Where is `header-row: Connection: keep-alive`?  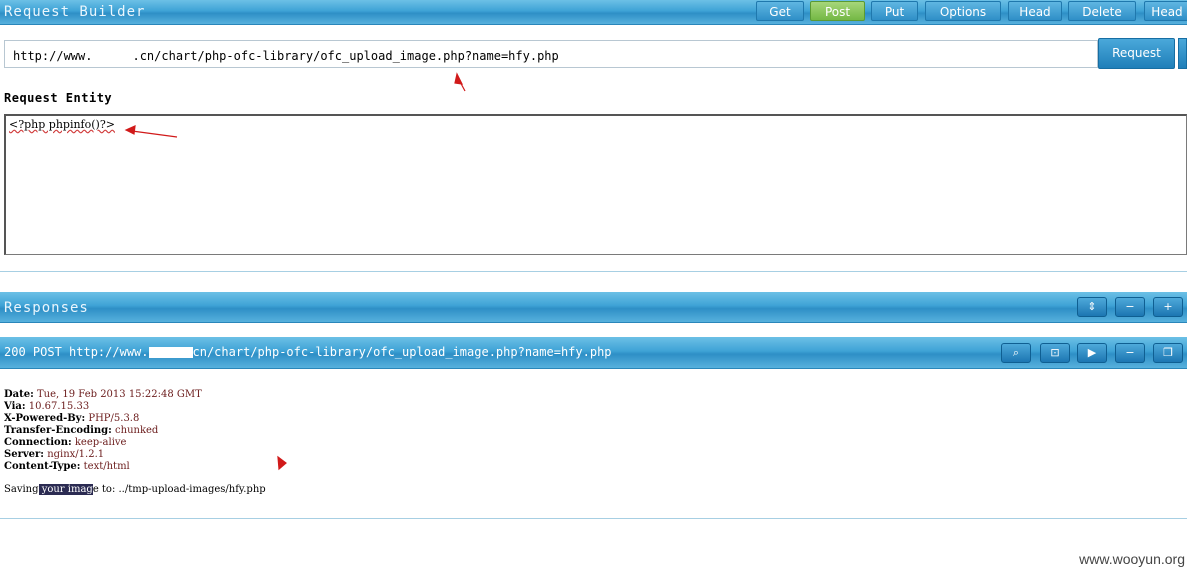 header-row: Connection: keep-alive is located at coordinates (65, 442).